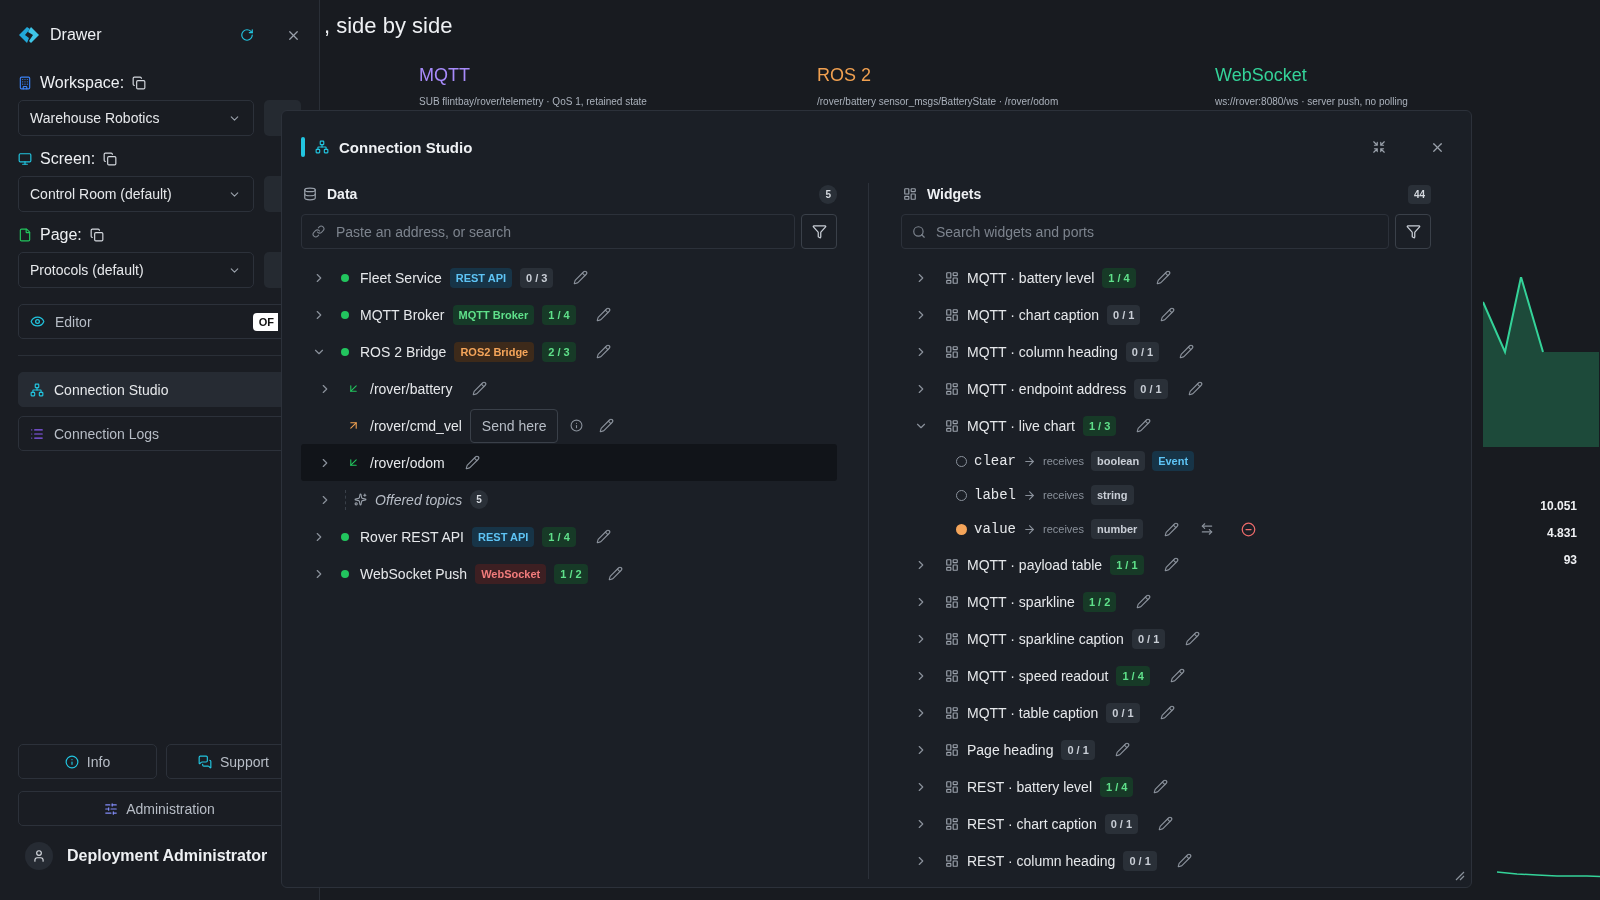  I want to click on filter-icon, so click(819, 231).